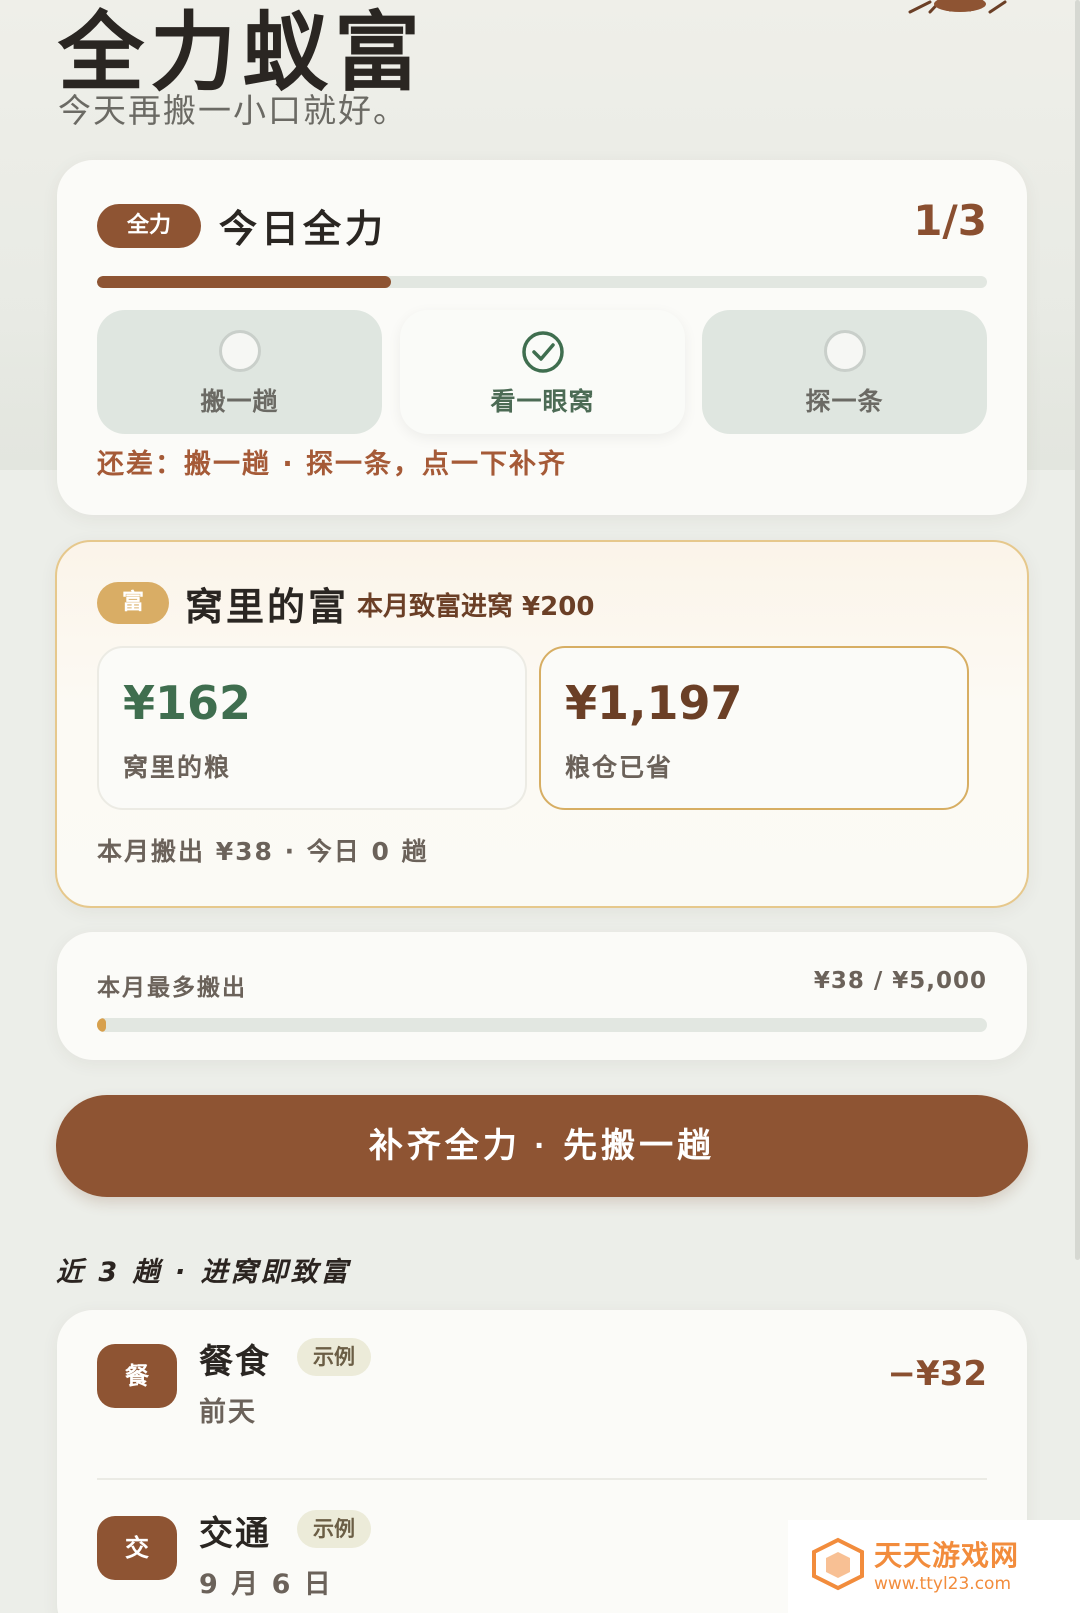 This screenshot has height=1613, width=1080. Describe the element at coordinates (101, 1025) in the screenshot. I see `limit-progress-fill` at that location.